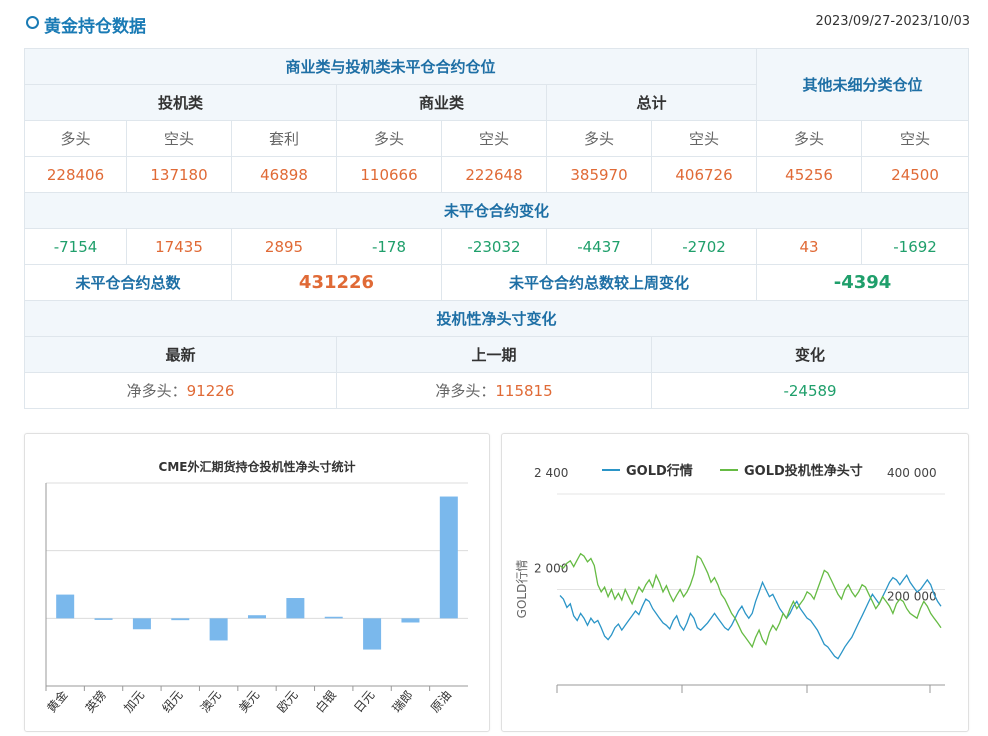 The width and height of the screenshot is (988, 736). Describe the element at coordinates (180, 619) in the screenshot. I see `bar-纽元` at that location.